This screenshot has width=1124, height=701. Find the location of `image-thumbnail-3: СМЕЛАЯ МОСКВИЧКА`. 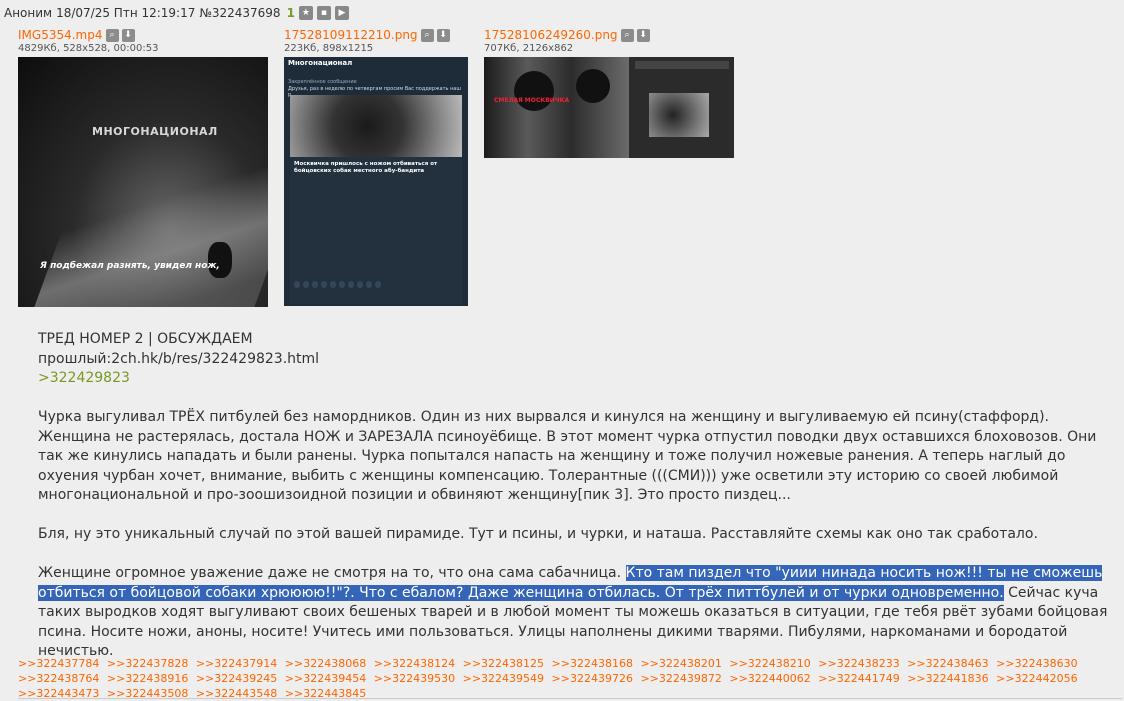

image-thumbnail-3: СМЕЛАЯ МОСКВИЧКА is located at coordinates (609, 107).